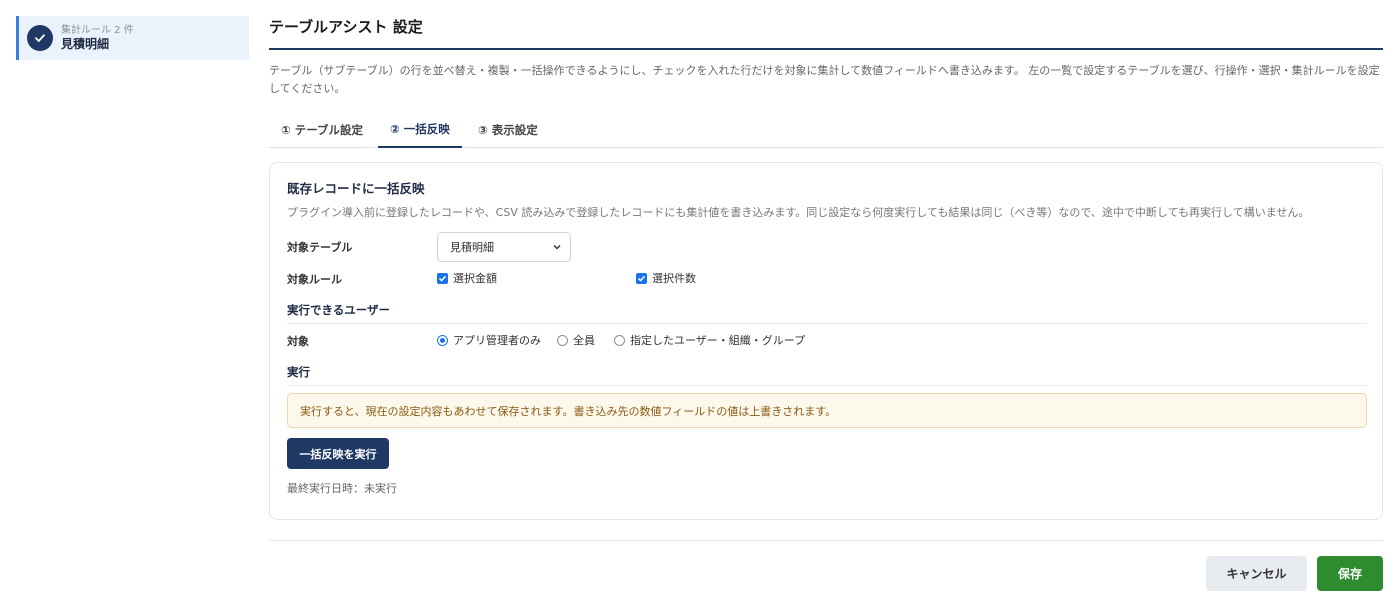 This screenshot has height=608, width=1400. What do you see at coordinates (442, 340) in the screenshot?
I see `radio-checked-icon` at bounding box center [442, 340].